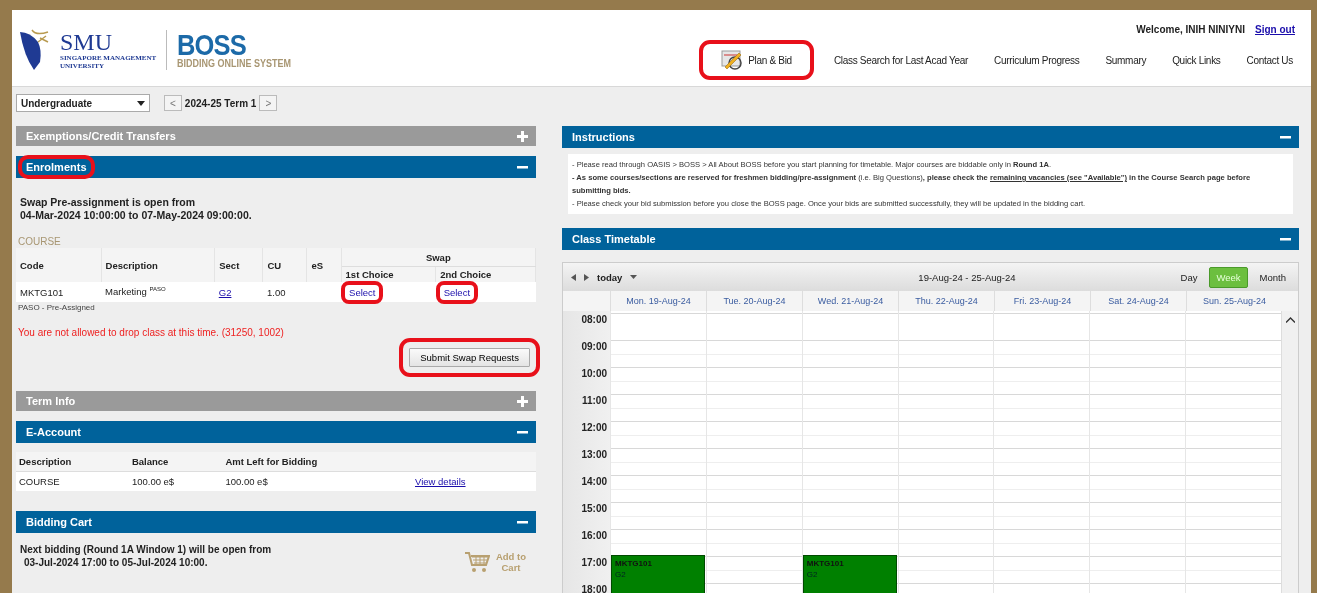  I want to click on hour-label: 15:00, so click(594, 508).